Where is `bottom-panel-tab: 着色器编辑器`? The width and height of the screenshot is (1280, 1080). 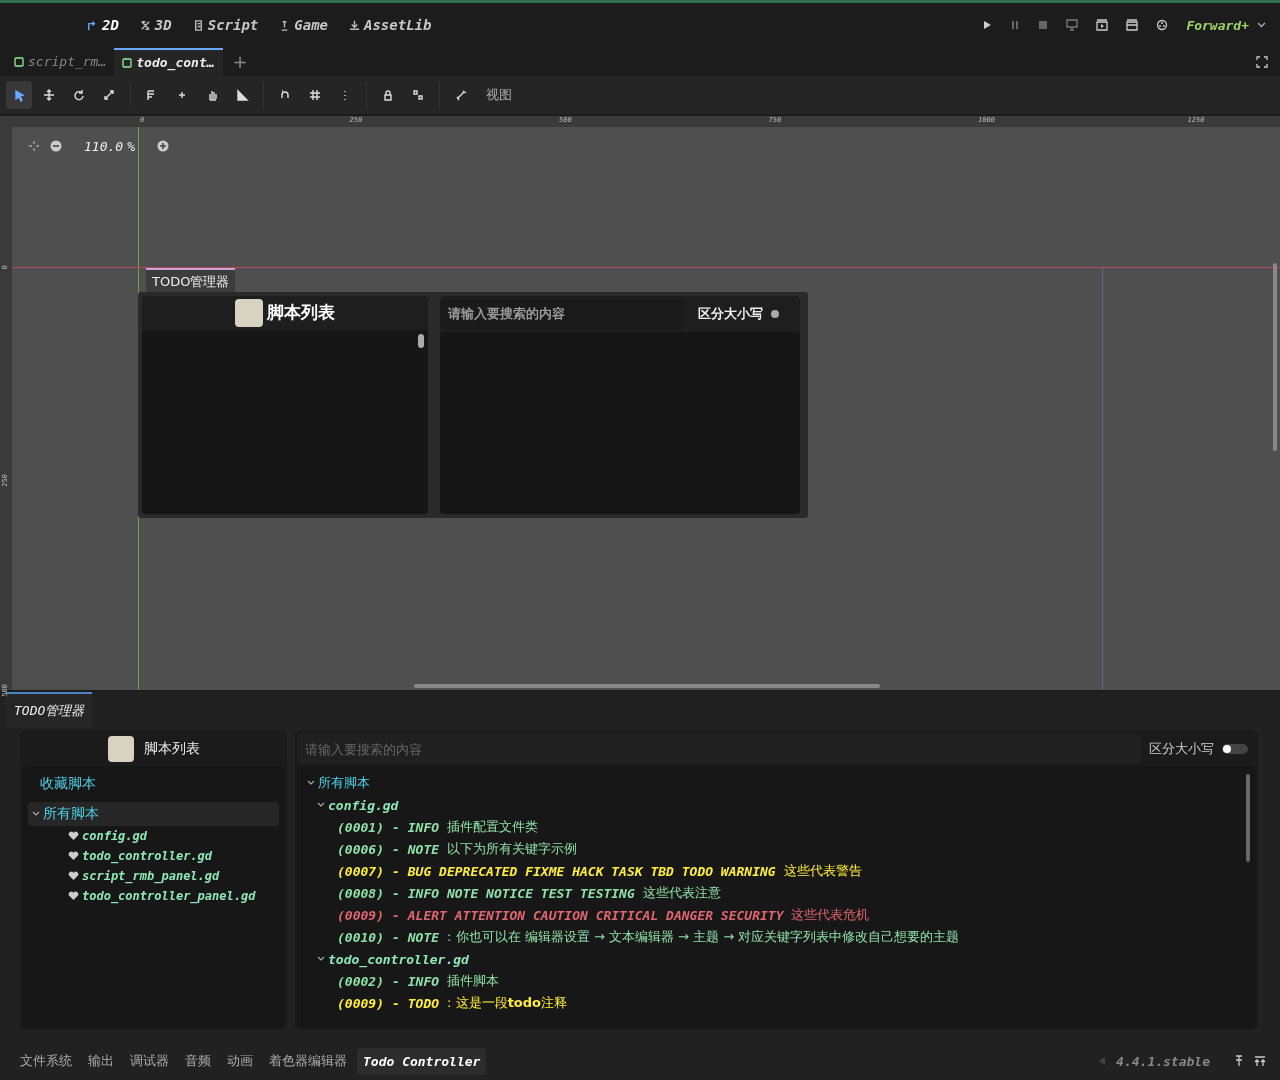
bottom-panel-tab: 着色器编辑器 is located at coordinates (308, 1061).